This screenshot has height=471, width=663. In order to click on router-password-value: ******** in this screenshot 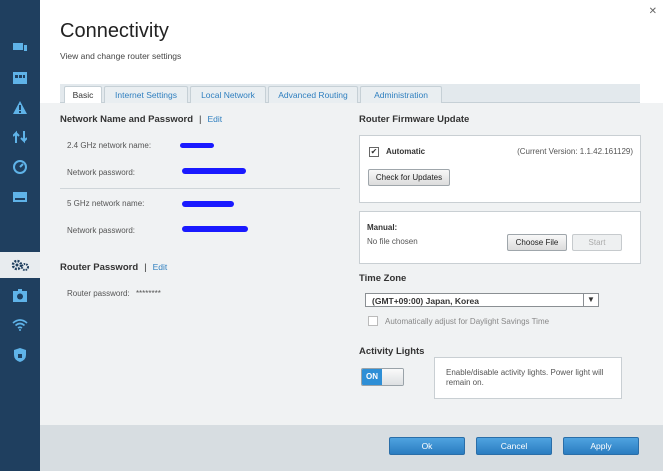, I will do `click(148, 293)`.